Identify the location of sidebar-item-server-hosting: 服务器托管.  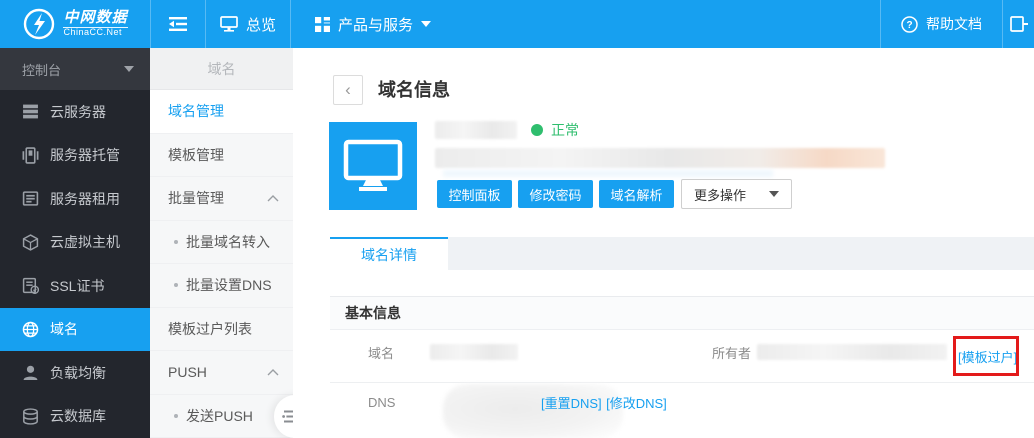
(75, 156).